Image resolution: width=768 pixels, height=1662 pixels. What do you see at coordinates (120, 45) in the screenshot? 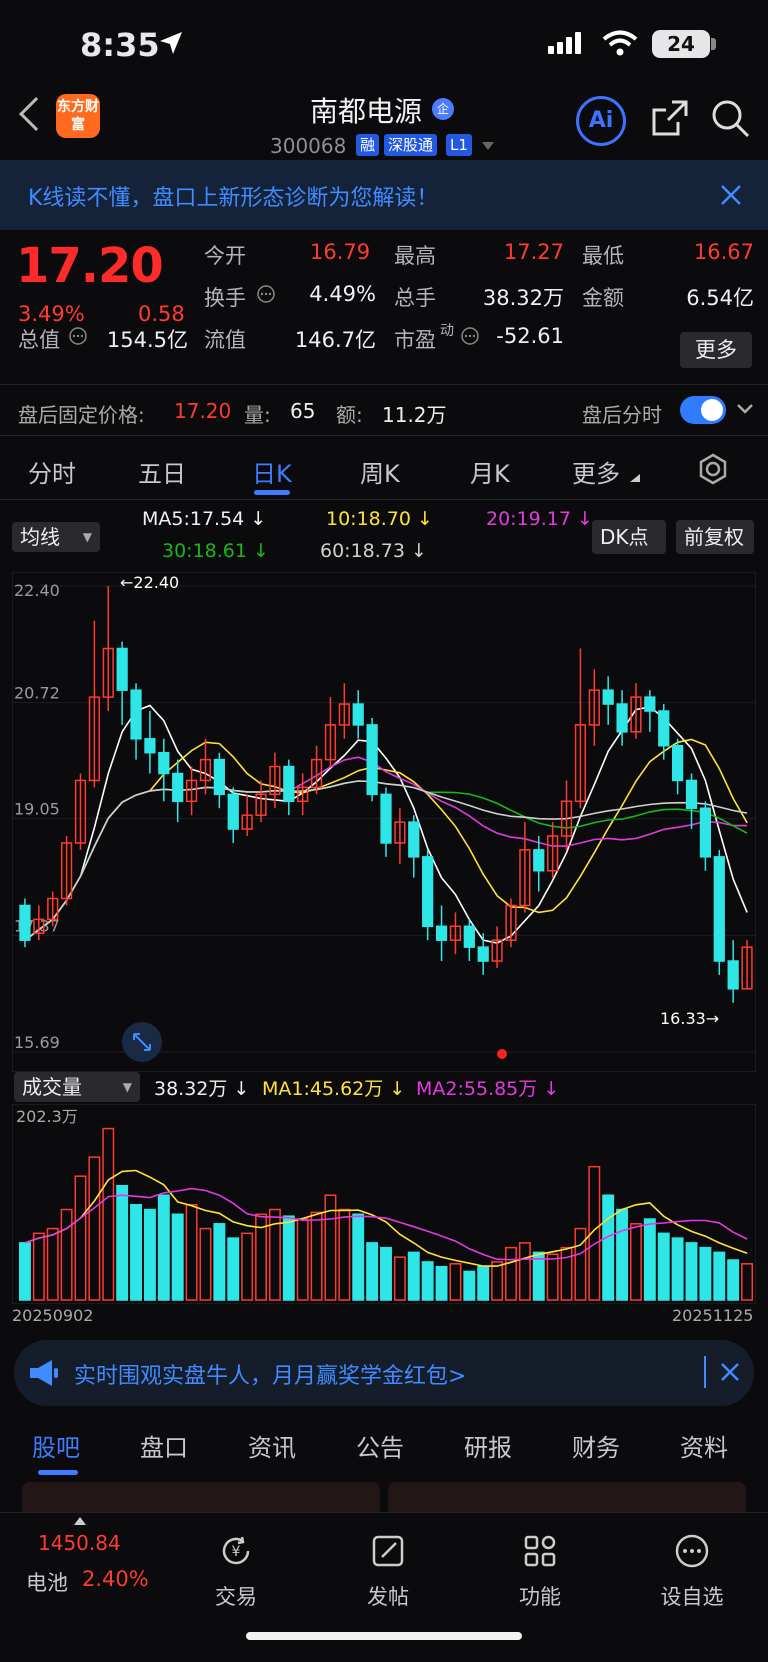
I see `clock: 8:35` at bounding box center [120, 45].